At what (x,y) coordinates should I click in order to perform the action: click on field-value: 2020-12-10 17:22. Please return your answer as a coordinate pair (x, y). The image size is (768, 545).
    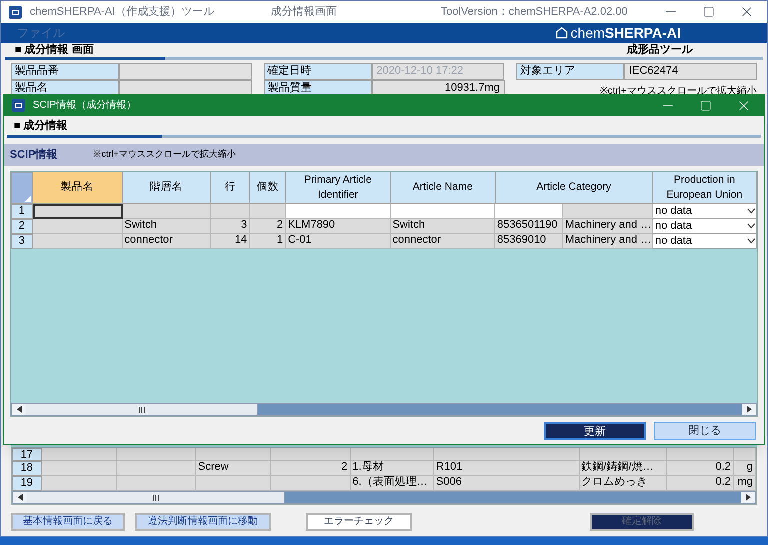
    Looking at the image, I should click on (438, 71).